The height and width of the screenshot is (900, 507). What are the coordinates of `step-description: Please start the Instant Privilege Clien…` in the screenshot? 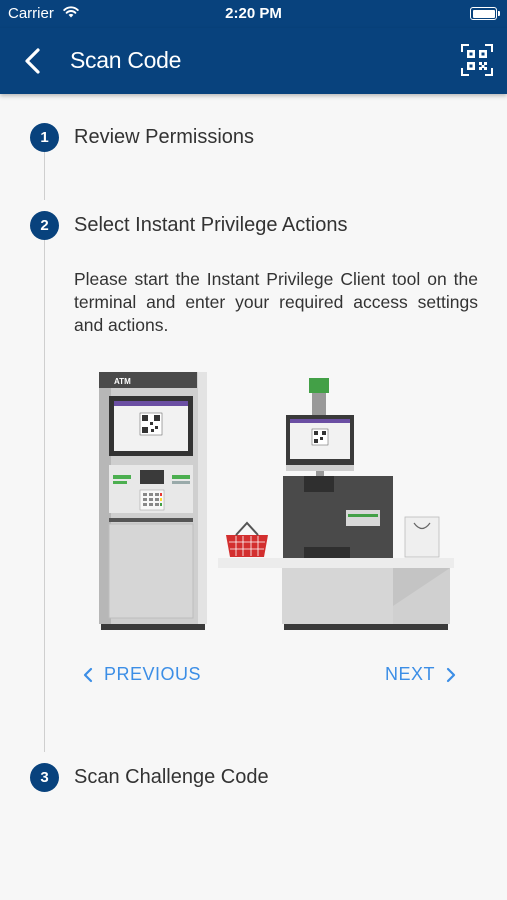 It's located at (276, 302).